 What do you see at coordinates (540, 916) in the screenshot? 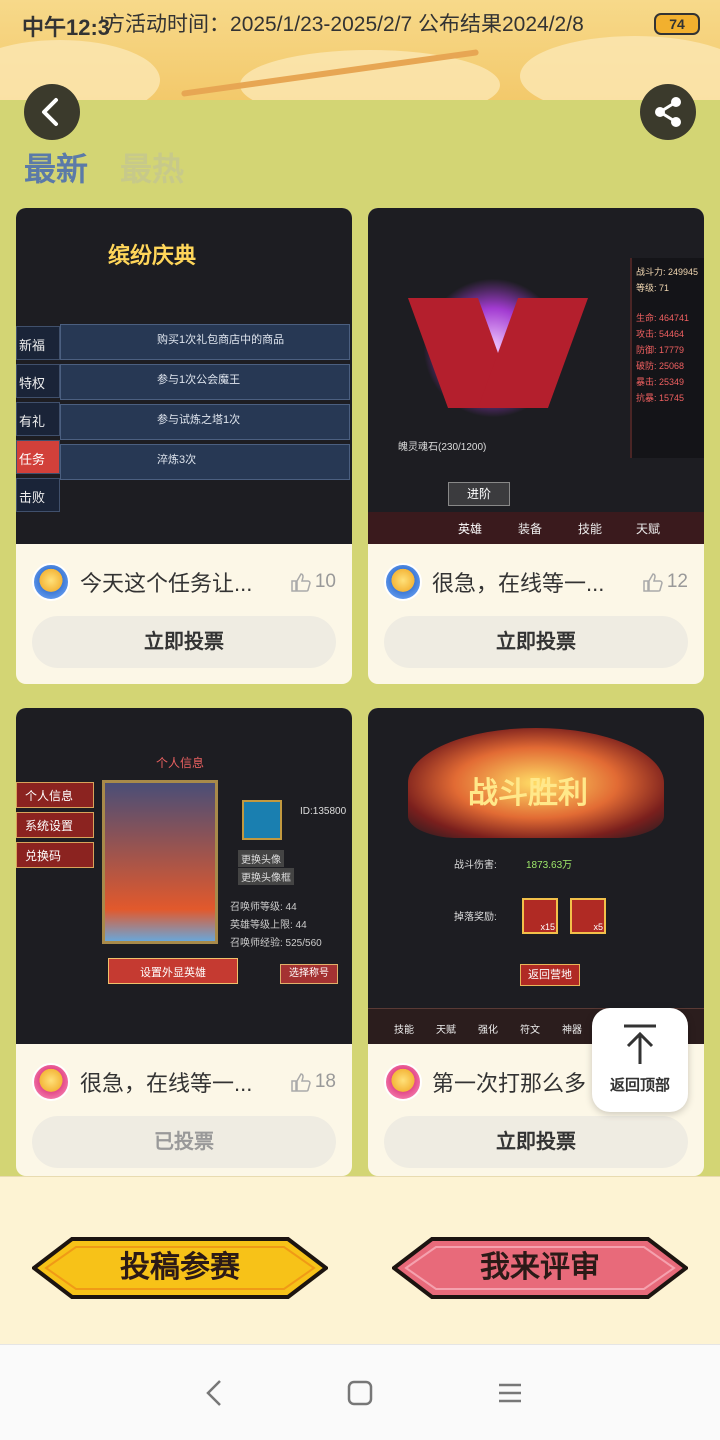
I see `thumb-reward-item: x15` at bounding box center [540, 916].